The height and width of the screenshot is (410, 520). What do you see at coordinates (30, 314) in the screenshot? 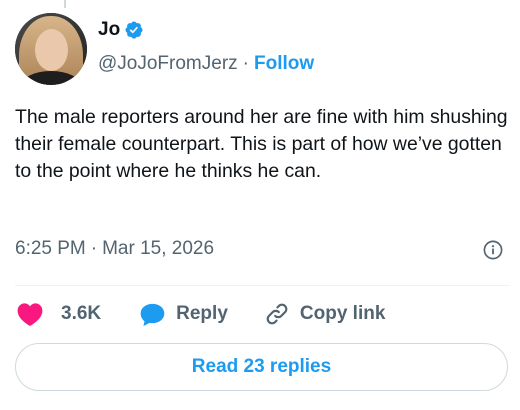
I see `heart-icon` at bounding box center [30, 314].